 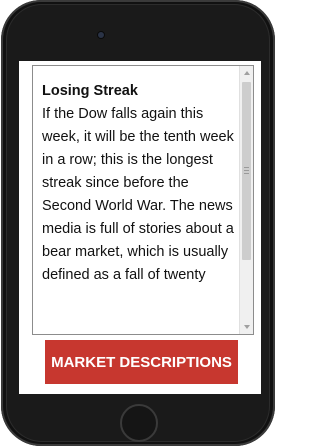 What do you see at coordinates (90, 91) in the screenshot?
I see `article-title: Losing Streak` at bounding box center [90, 91].